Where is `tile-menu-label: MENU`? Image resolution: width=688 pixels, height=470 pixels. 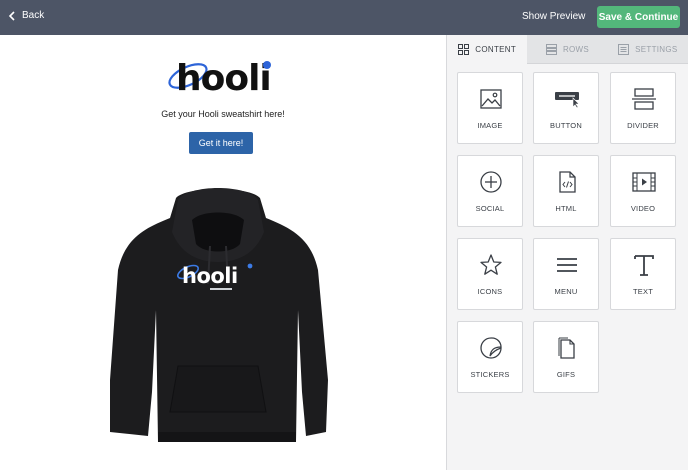 tile-menu-label: MENU is located at coordinates (566, 291).